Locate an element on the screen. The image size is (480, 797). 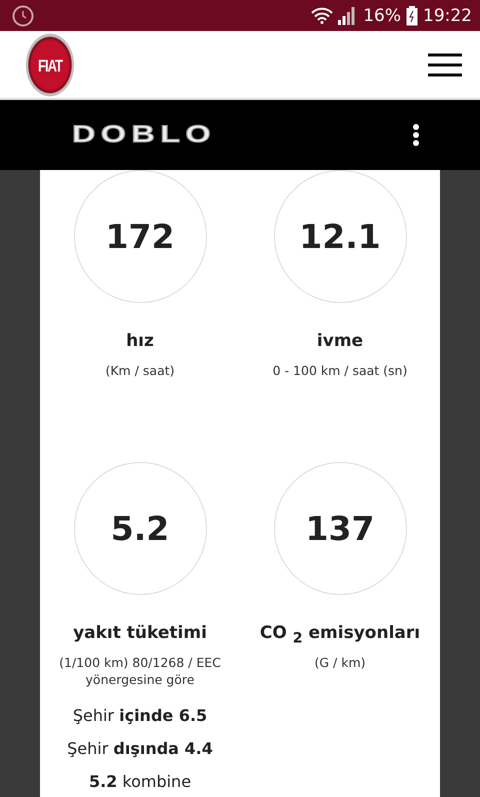
spec-value: 5.2 is located at coordinates (140, 528).